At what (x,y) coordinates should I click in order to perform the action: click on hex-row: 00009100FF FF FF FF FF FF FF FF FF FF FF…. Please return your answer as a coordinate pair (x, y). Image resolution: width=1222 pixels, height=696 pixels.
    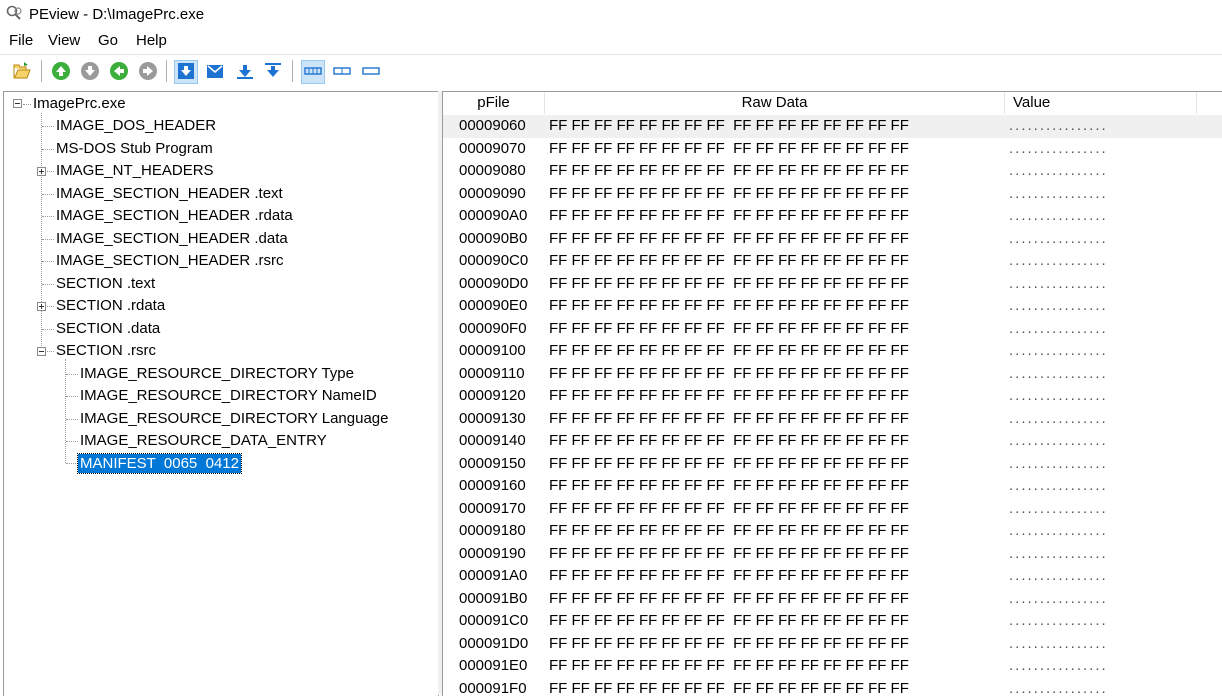
    Looking at the image, I should click on (832, 351).